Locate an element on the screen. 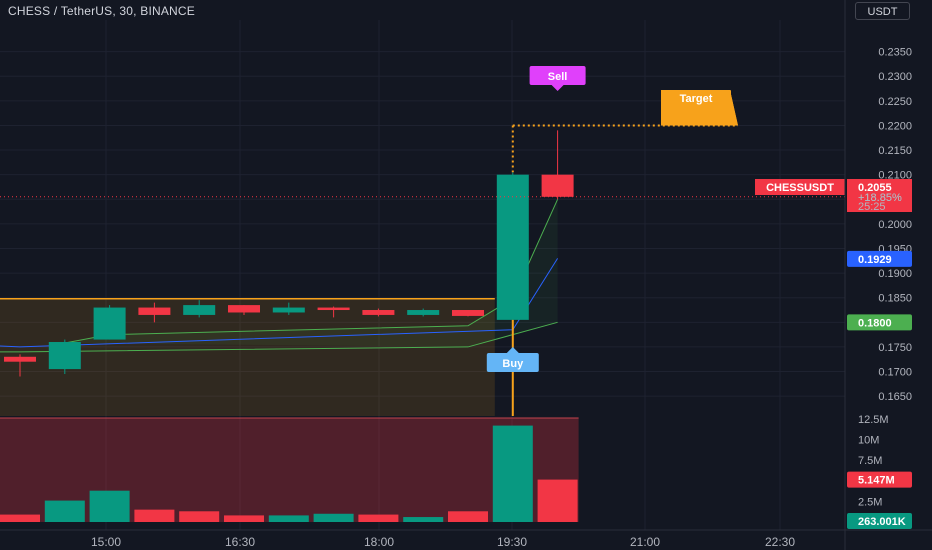  time-tick-label: 18:00 is located at coordinates (379, 542).